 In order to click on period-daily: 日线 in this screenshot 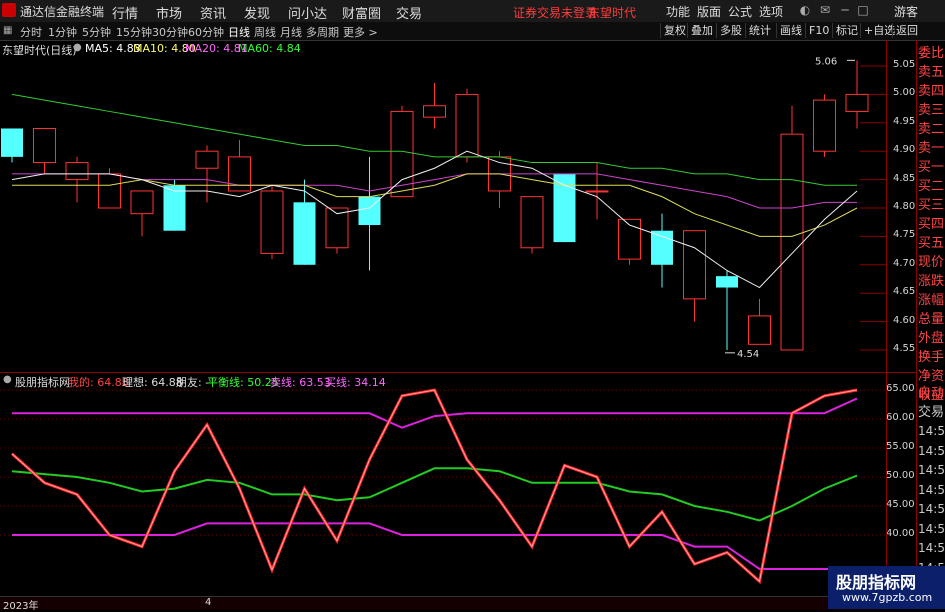, I will do `click(239, 32)`.